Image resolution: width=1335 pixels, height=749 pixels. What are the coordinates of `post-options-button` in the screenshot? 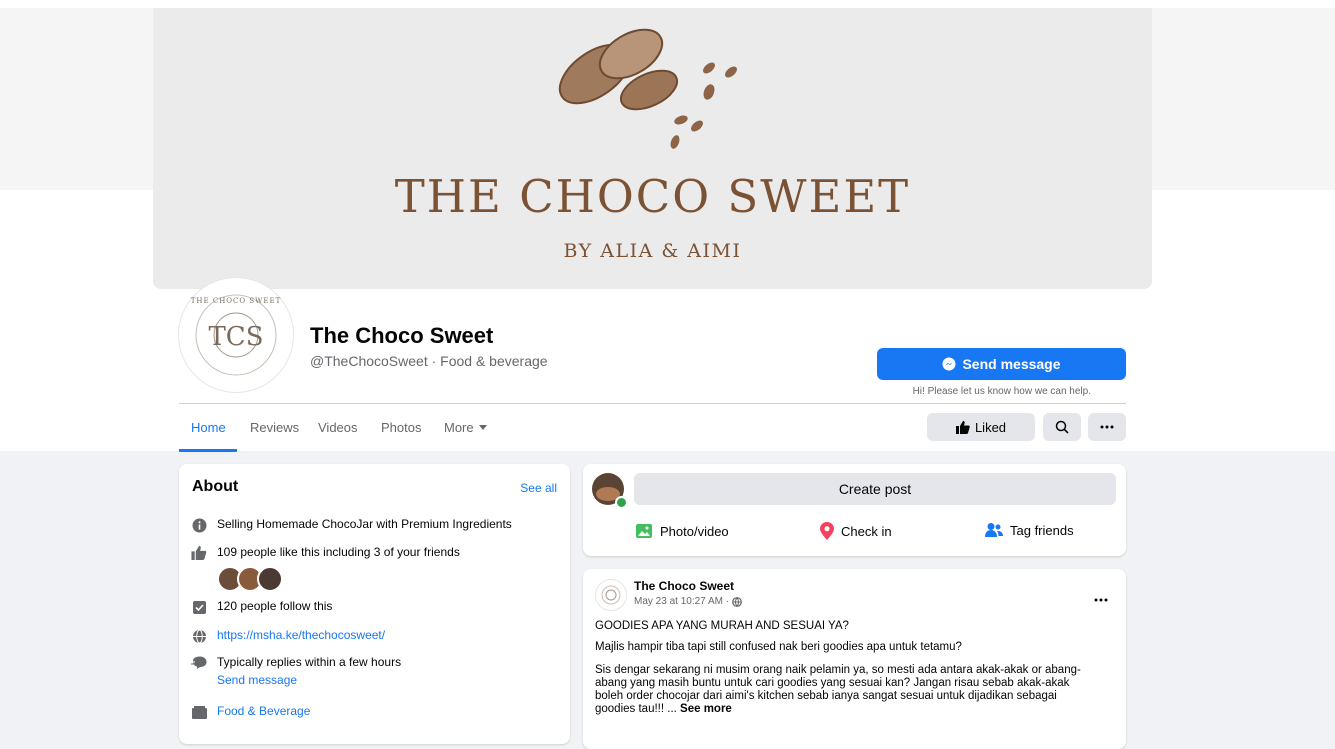 It's located at (1101, 598).